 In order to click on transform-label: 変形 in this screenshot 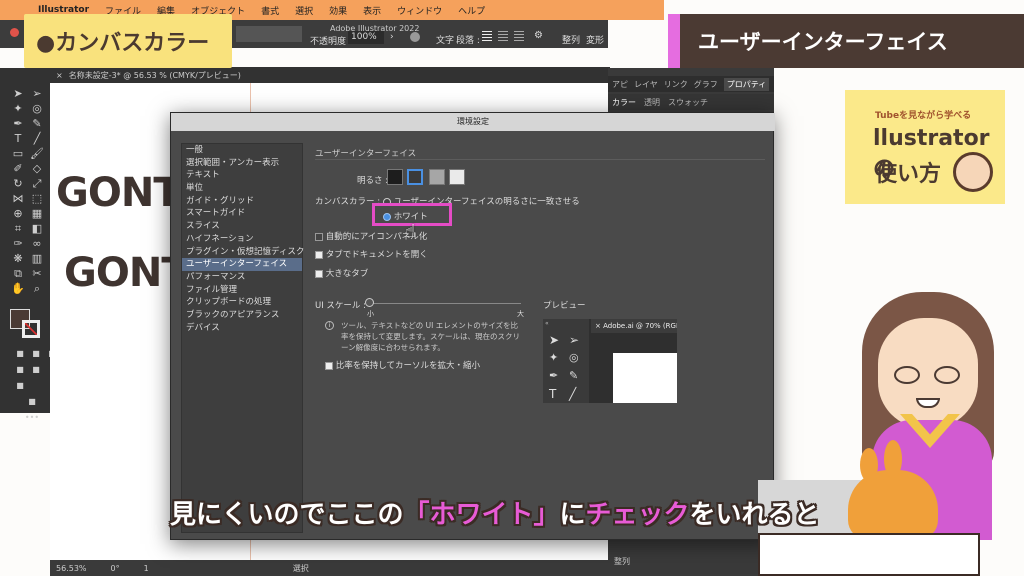, I will do `click(595, 39)`.